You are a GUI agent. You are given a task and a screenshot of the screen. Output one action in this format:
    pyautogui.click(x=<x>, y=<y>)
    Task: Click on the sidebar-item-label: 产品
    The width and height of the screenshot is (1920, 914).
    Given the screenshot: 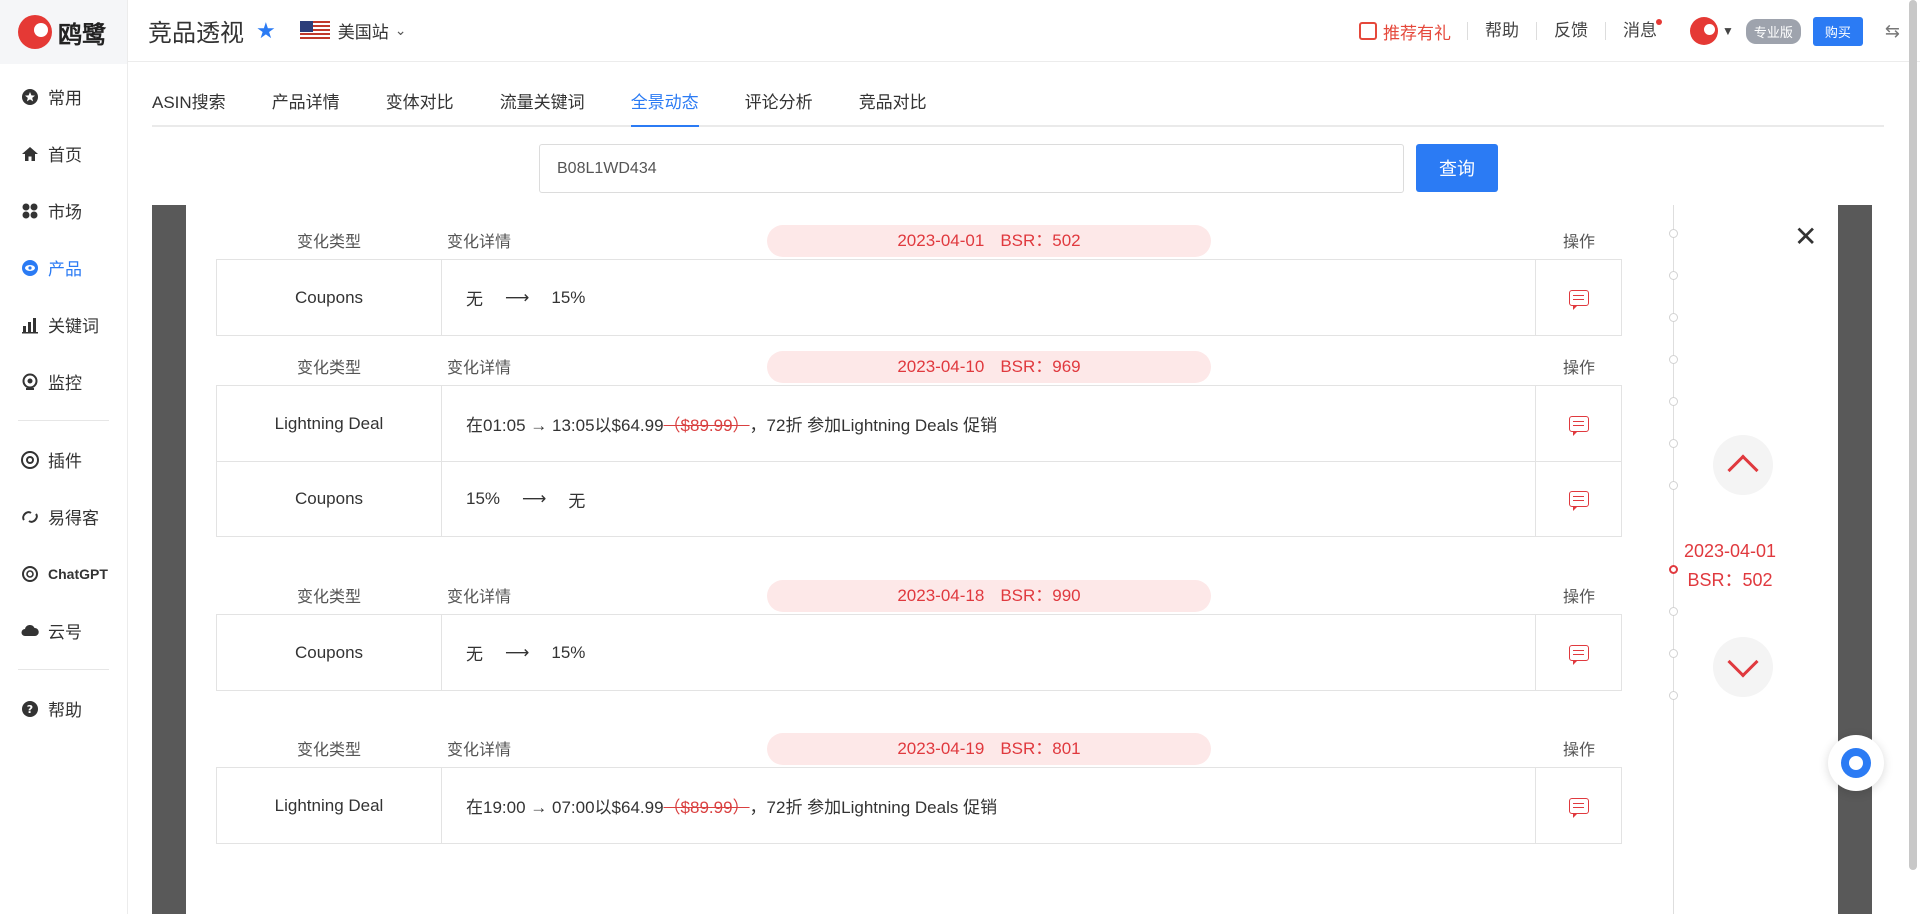 What is the action you would take?
    pyautogui.click(x=65, y=269)
    